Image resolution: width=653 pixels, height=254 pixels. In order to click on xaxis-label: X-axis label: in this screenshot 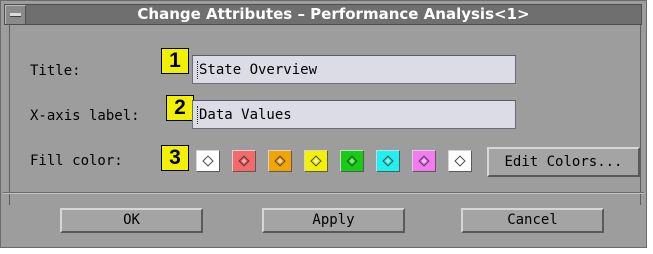, I will do `click(85, 116)`.